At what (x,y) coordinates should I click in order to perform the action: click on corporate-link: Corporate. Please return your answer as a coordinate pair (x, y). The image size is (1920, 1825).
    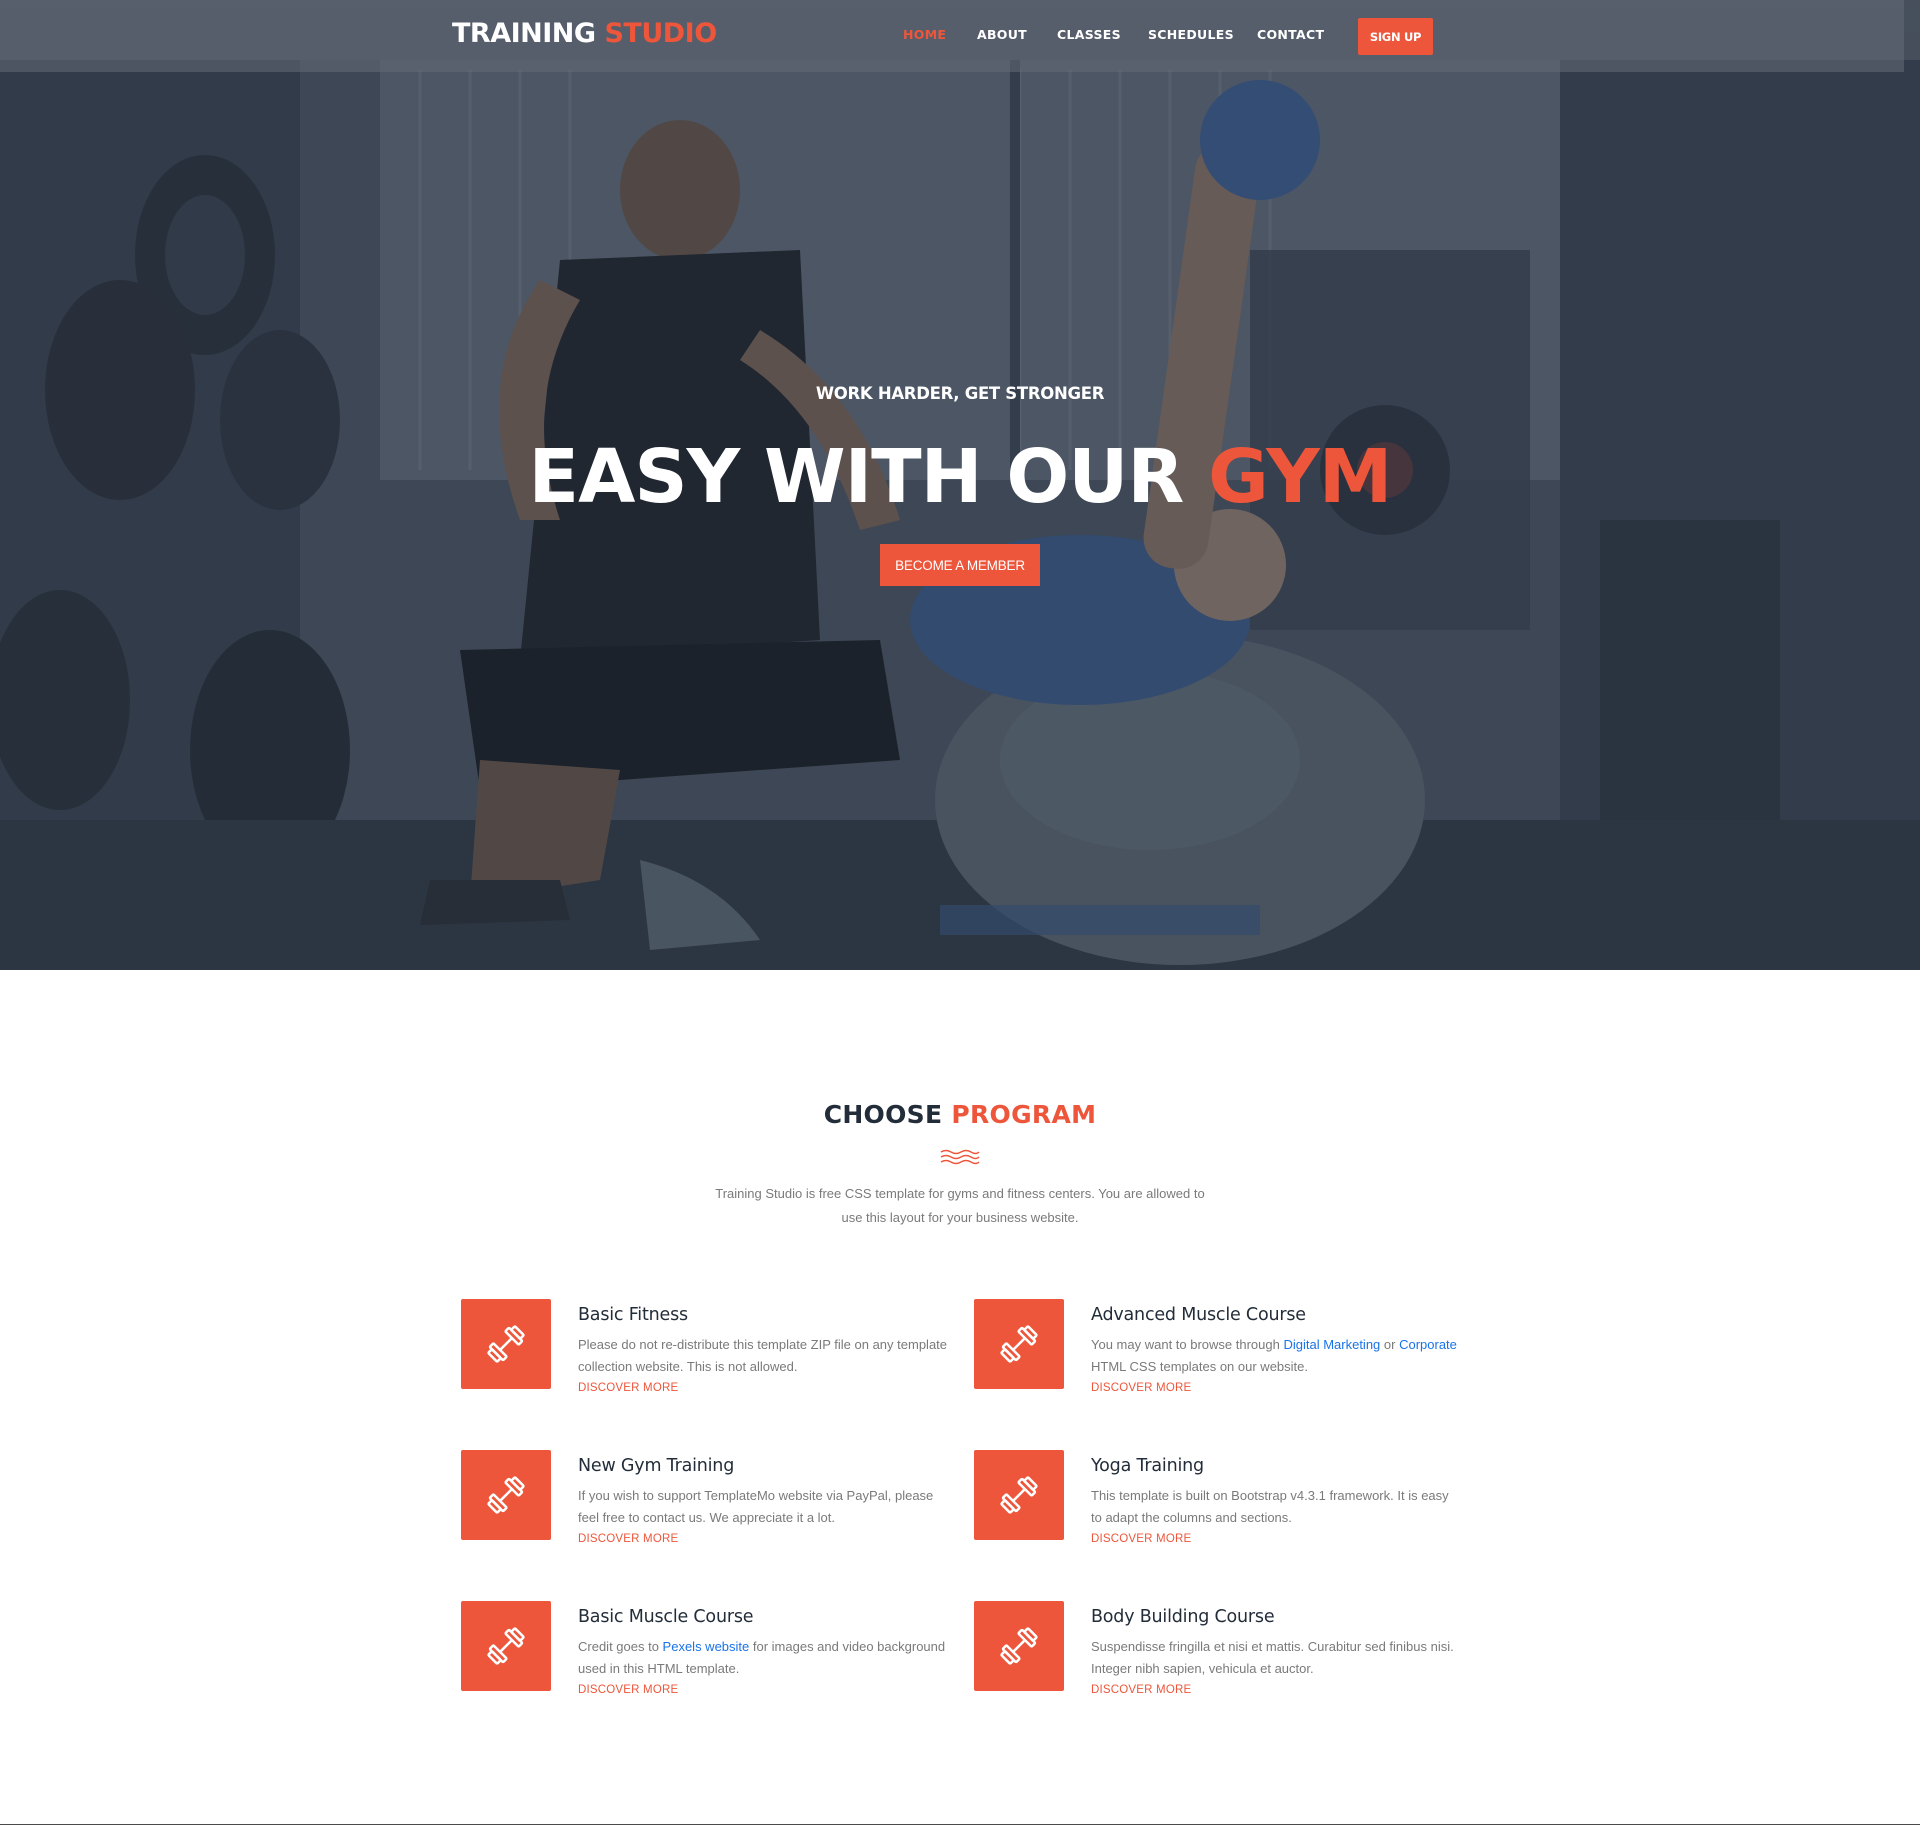
    Looking at the image, I should click on (1428, 1344).